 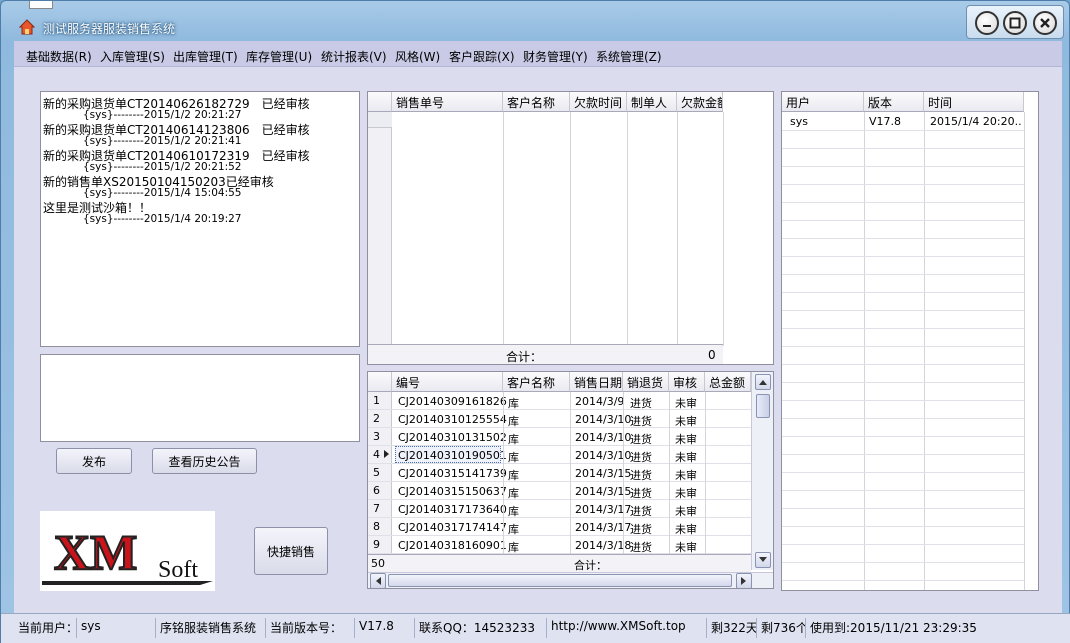 What do you see at coordinates (987, 23) in the screenshot?
I see `minimize-button` at bounding box center [987, 23].